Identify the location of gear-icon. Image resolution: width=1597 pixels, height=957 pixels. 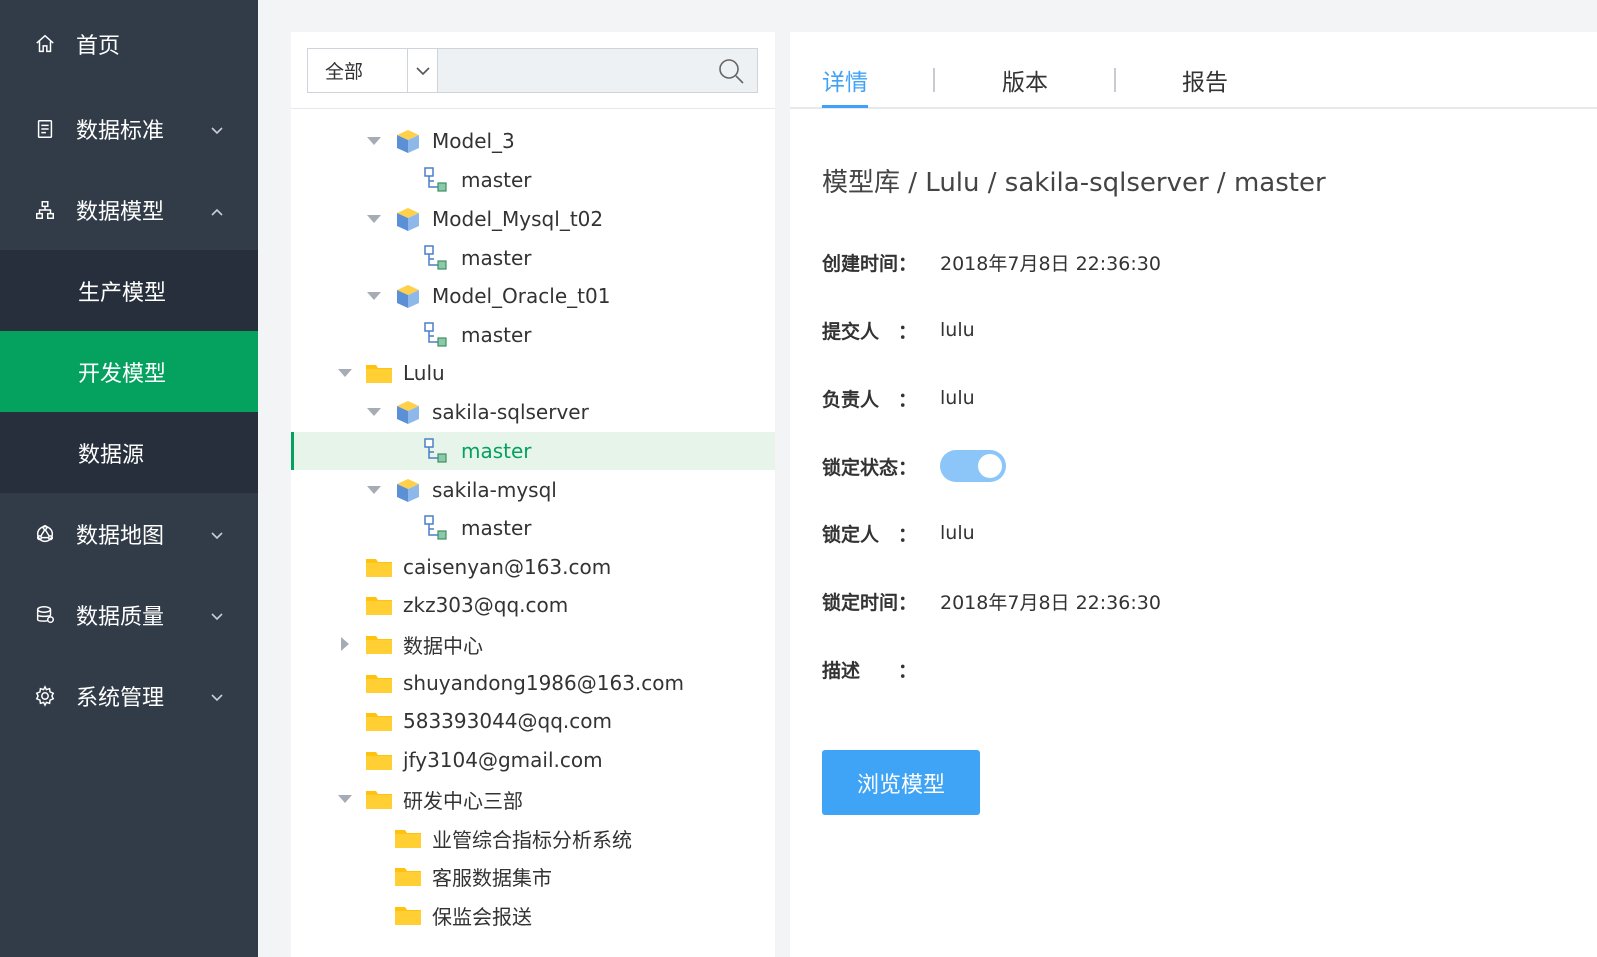
(45, 696).